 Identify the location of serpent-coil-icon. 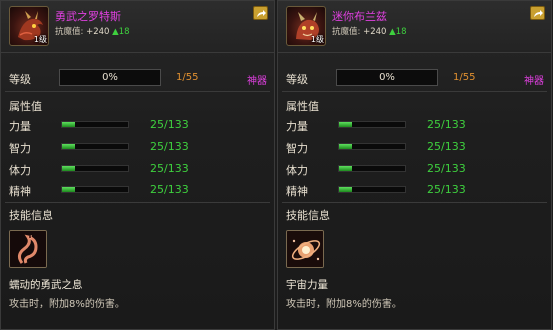
(28, 249).